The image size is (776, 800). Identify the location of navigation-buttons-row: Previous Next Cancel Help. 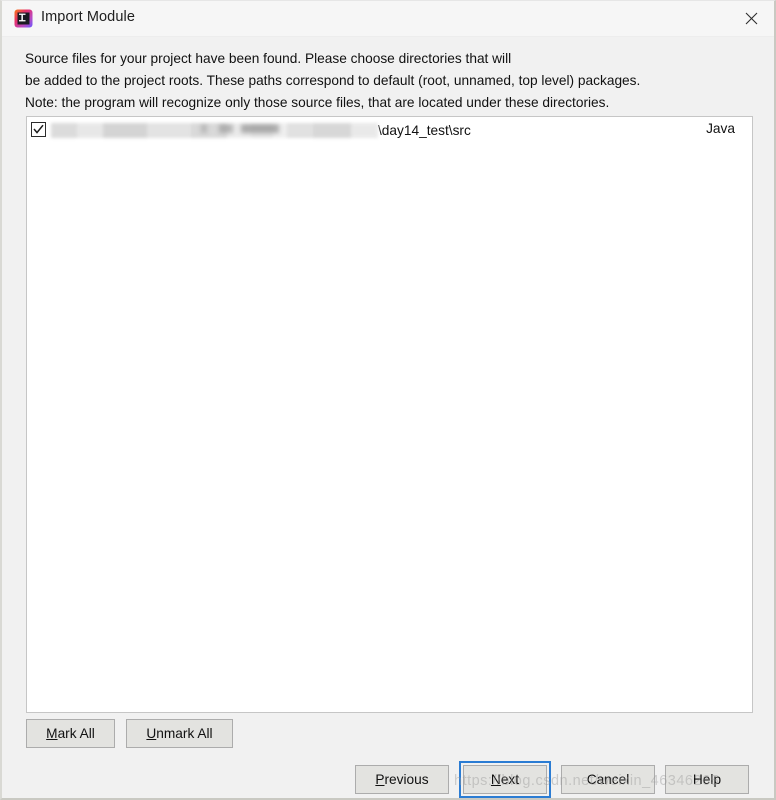
(552, 779).